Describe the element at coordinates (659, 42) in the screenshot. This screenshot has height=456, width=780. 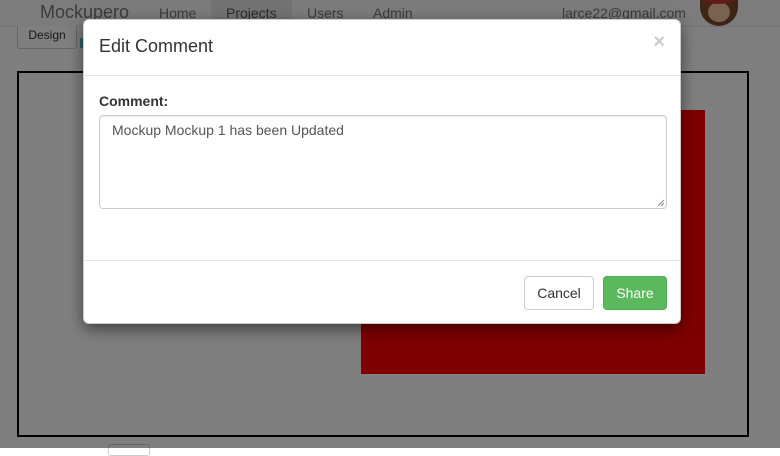
I see `close-icon: ×` at that location.